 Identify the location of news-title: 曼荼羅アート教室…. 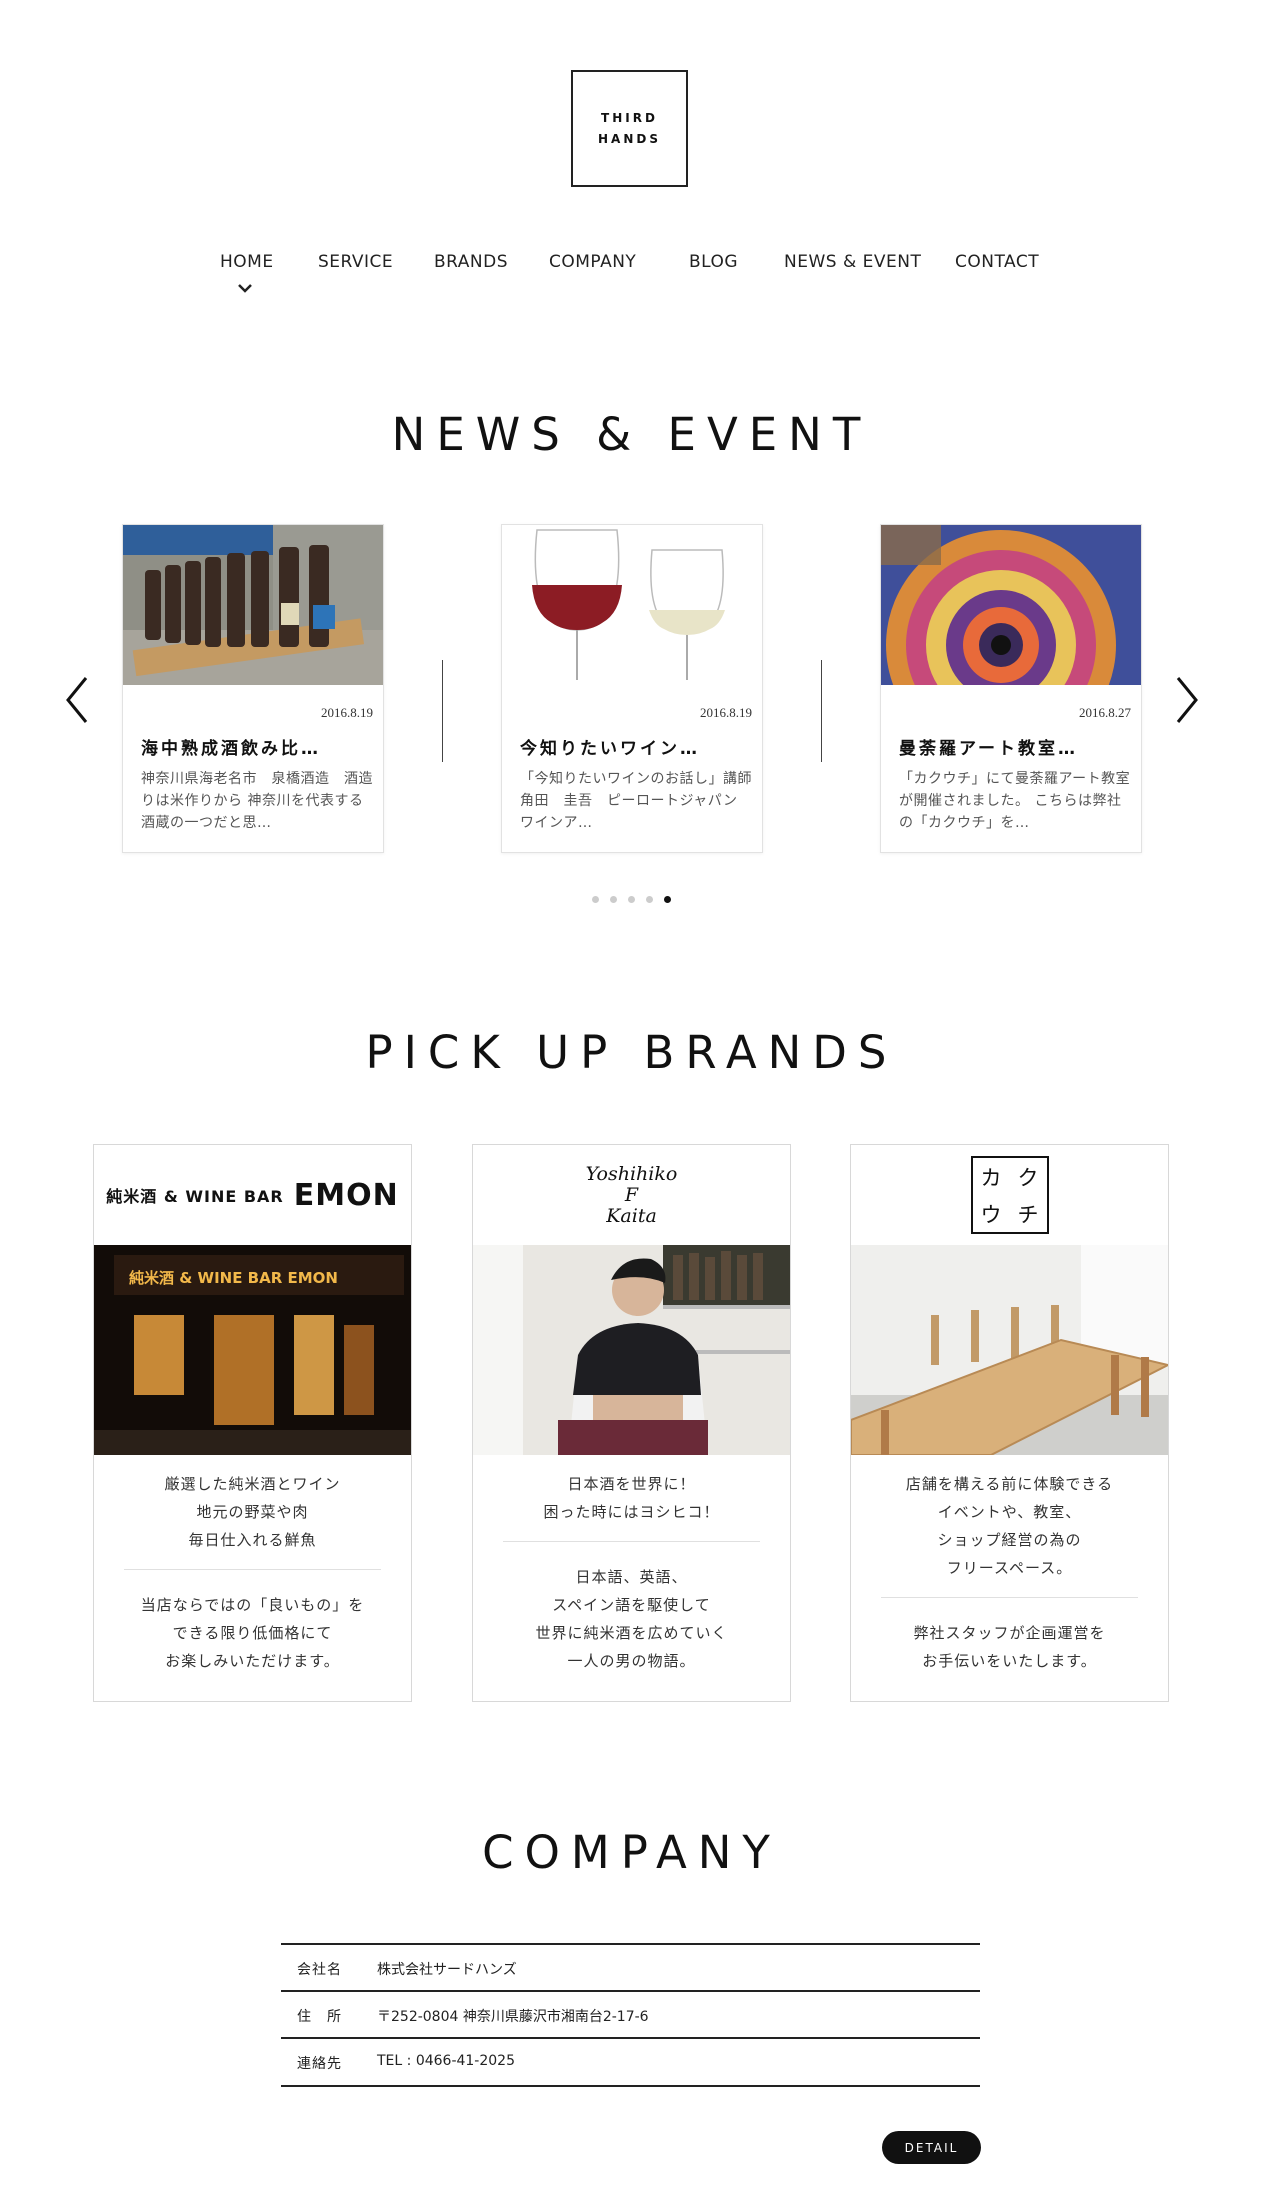
(988, 749).